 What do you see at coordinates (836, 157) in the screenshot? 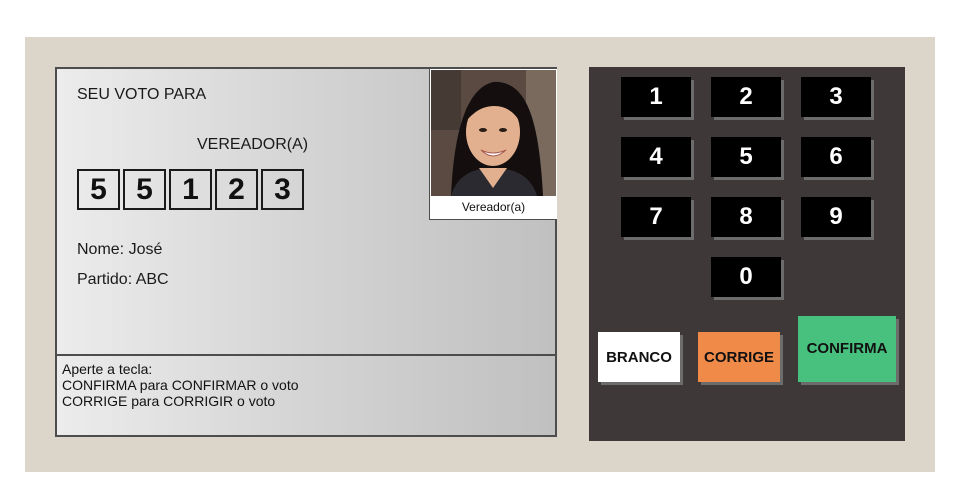
I see `key-6: 6` at bounding box center [836, 157].